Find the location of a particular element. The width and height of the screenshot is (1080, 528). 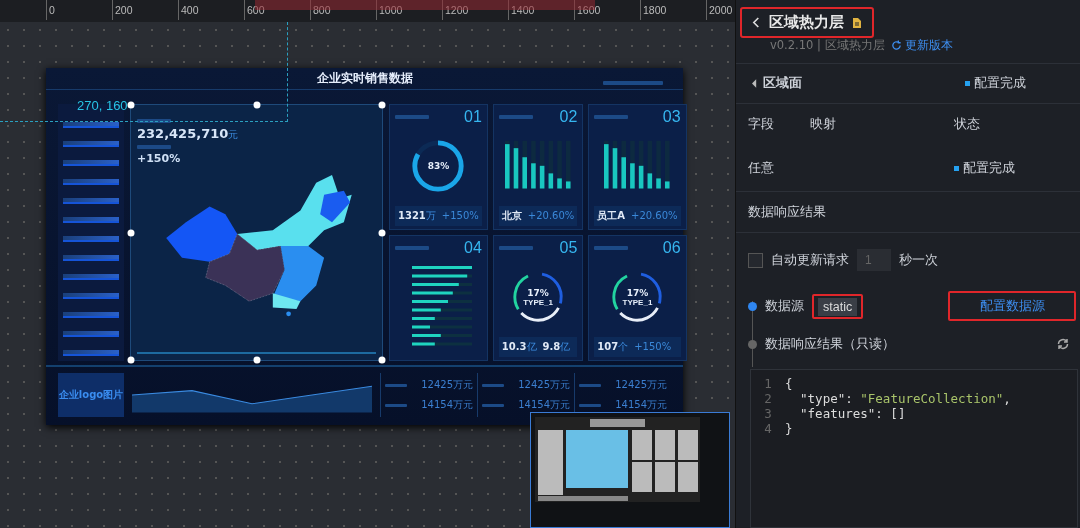

ruler-label: 0 is located at coordinates (79, 10).